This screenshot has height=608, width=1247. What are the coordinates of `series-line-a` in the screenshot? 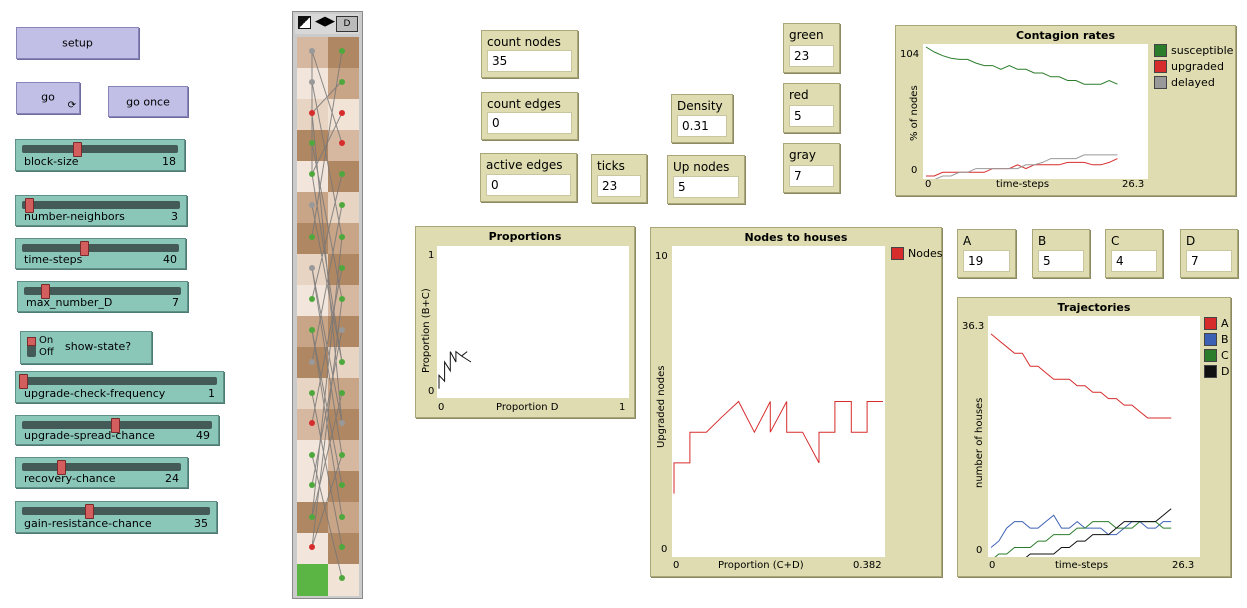 It's located at (1081, 376).